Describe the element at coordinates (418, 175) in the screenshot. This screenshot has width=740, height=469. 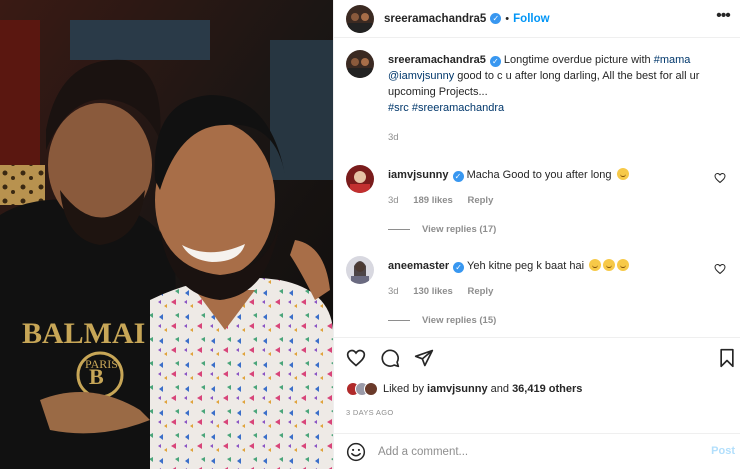
I see `comment-username: iamvjsunny` at that location.